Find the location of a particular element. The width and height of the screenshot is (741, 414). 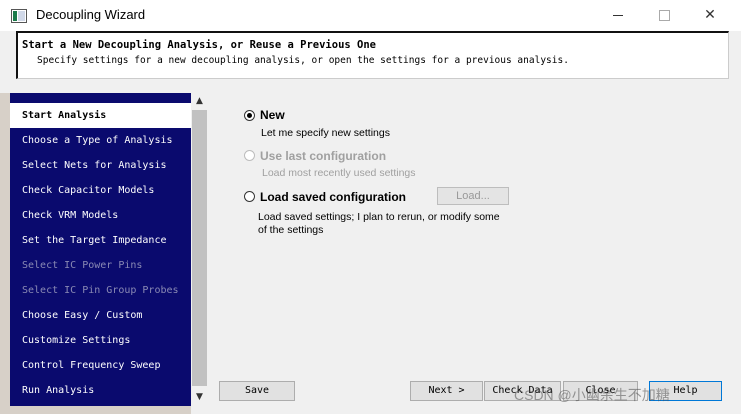

option-load-saved-label: Load saved configuration is located at coordinates (333, 197).